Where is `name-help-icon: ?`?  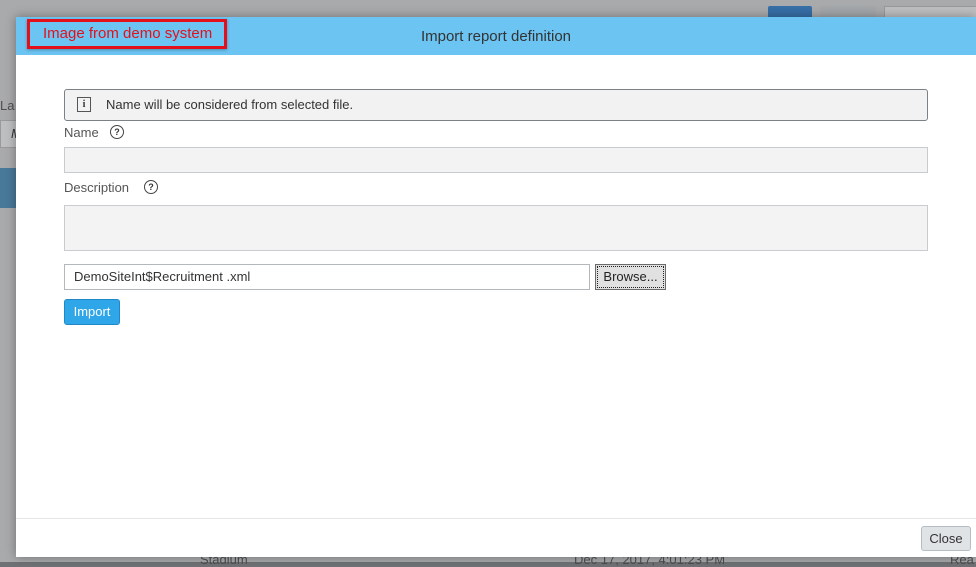 name-help-icon: ? is located at coordinates (117, 132).